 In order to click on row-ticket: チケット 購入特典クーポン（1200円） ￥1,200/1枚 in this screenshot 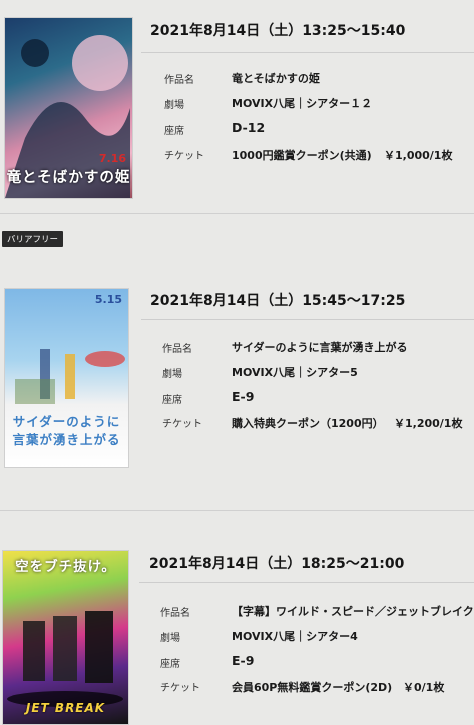, I will do `click(237, 422)`.